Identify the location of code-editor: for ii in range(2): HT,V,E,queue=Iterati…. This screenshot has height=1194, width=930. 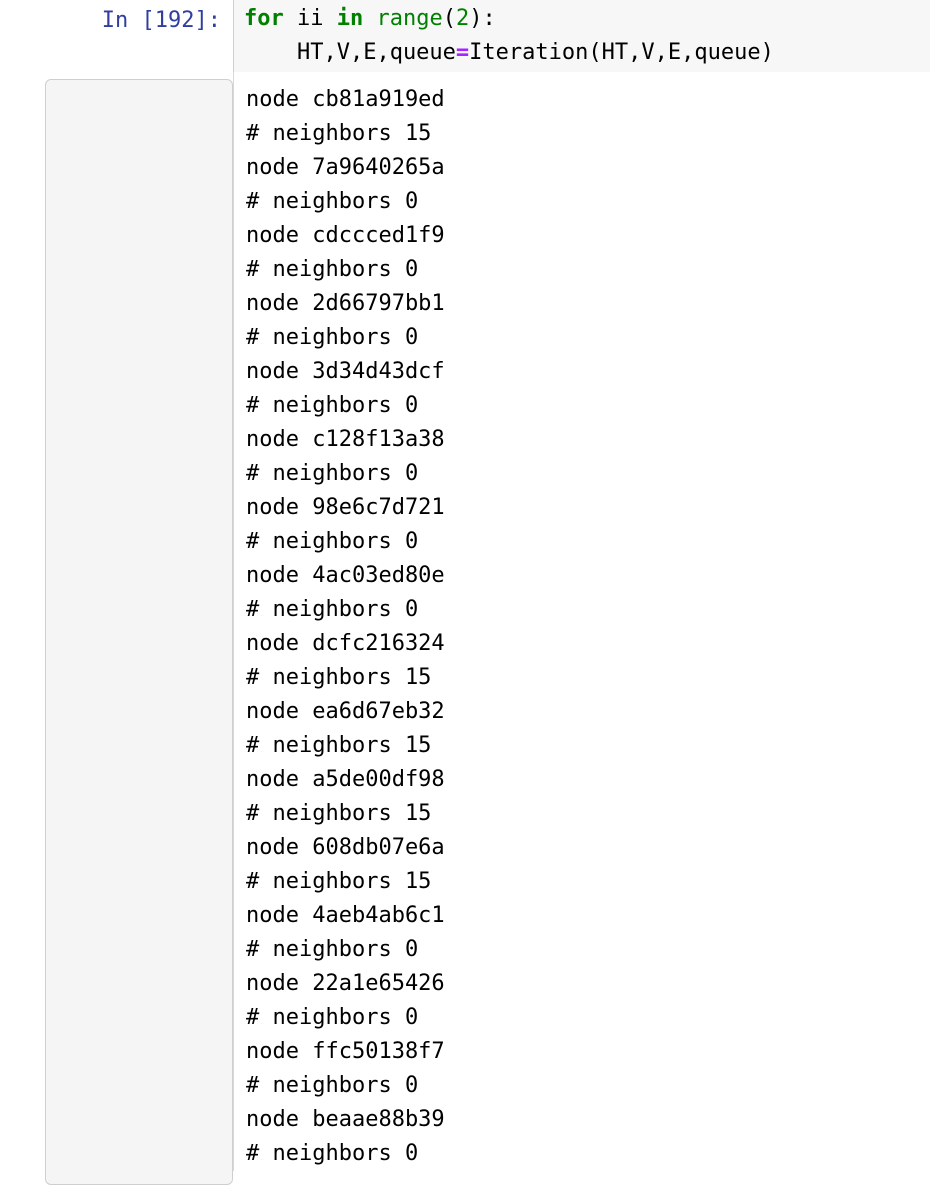
(581, 36).